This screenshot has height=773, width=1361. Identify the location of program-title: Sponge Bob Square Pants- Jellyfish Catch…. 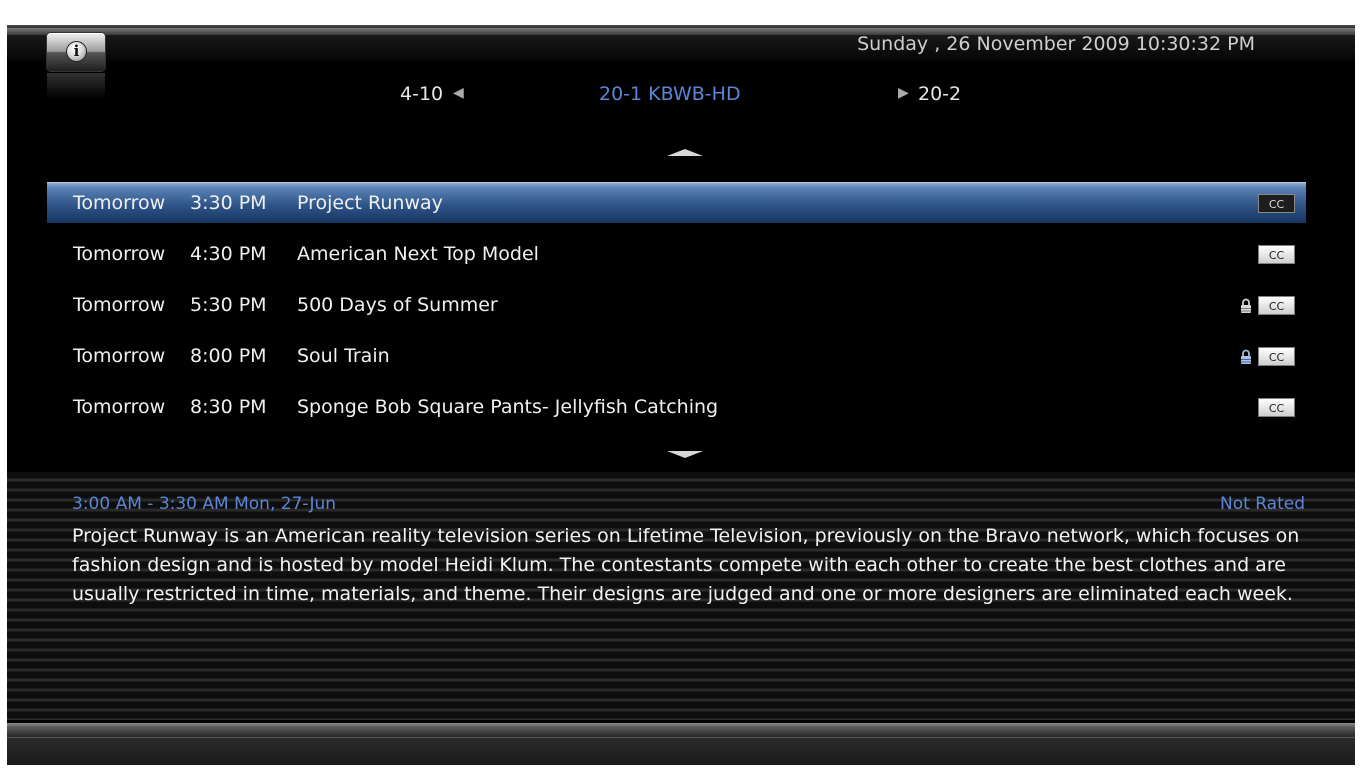
(508, 407).